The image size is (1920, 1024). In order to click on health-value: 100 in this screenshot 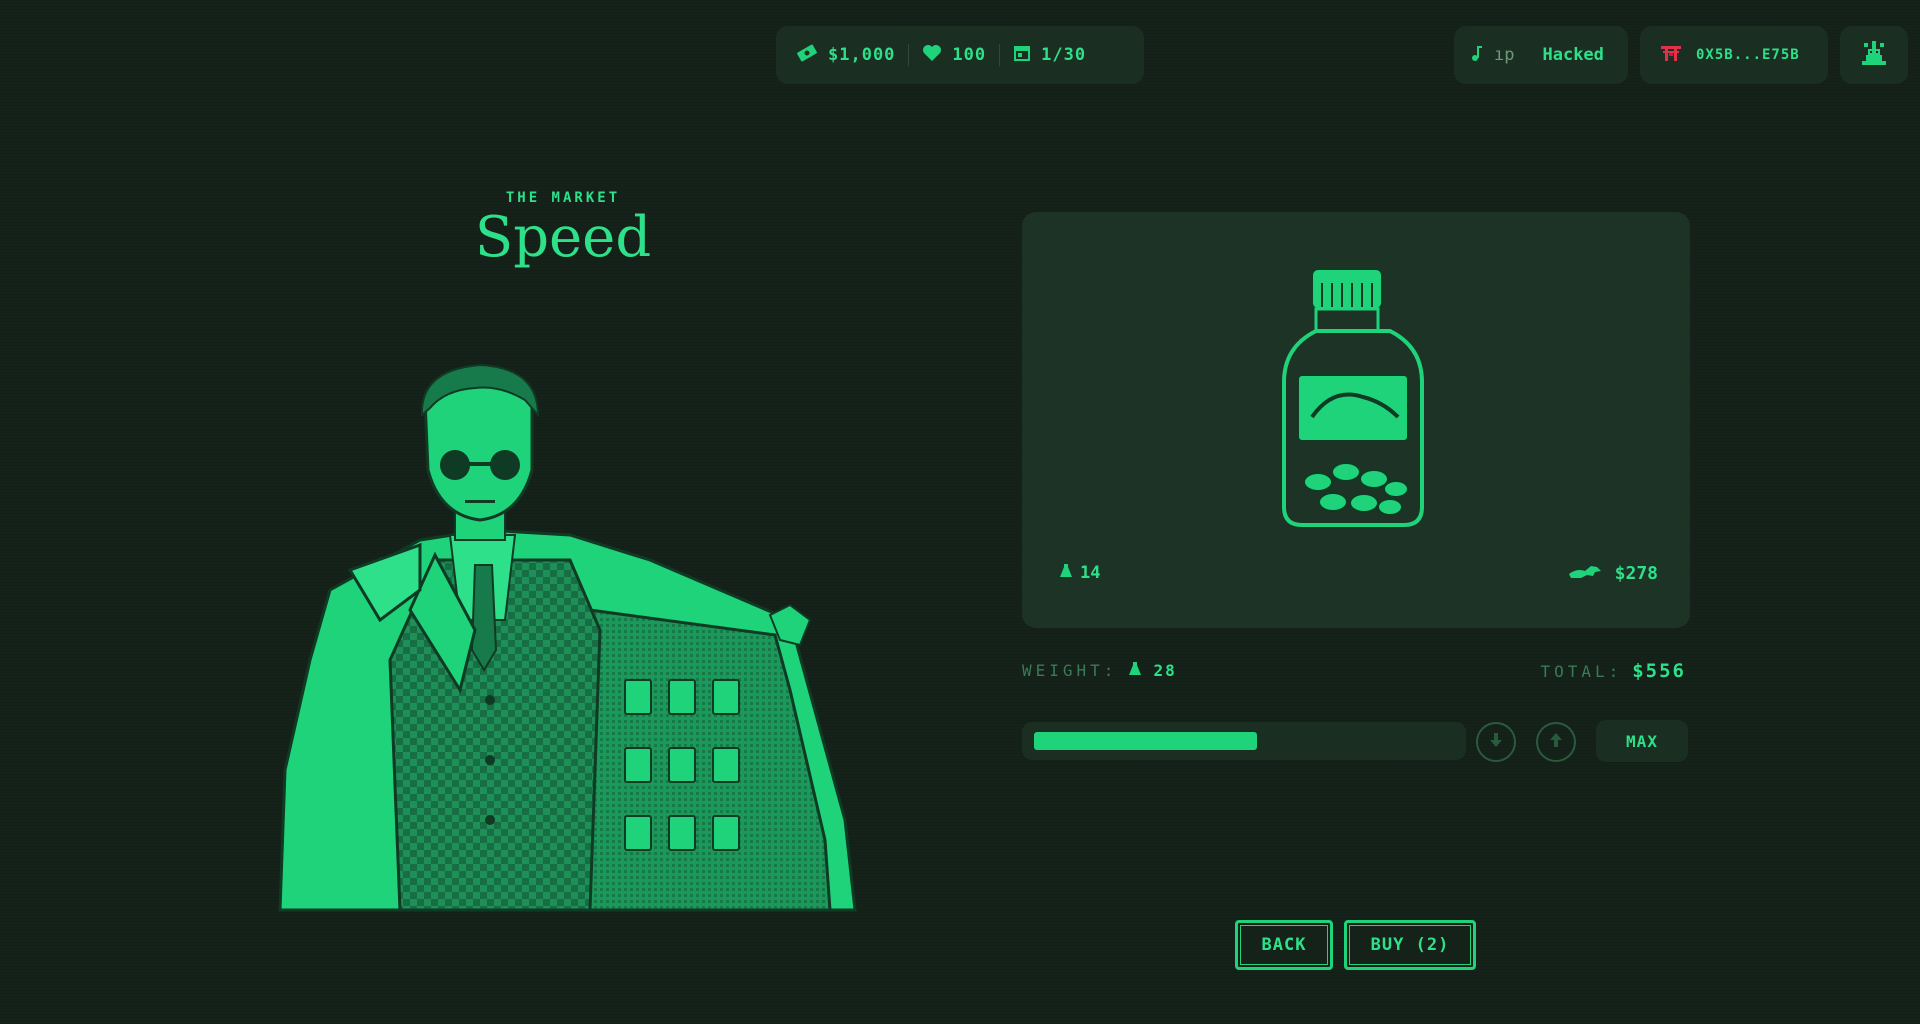, I will do `click(969, 55)`.